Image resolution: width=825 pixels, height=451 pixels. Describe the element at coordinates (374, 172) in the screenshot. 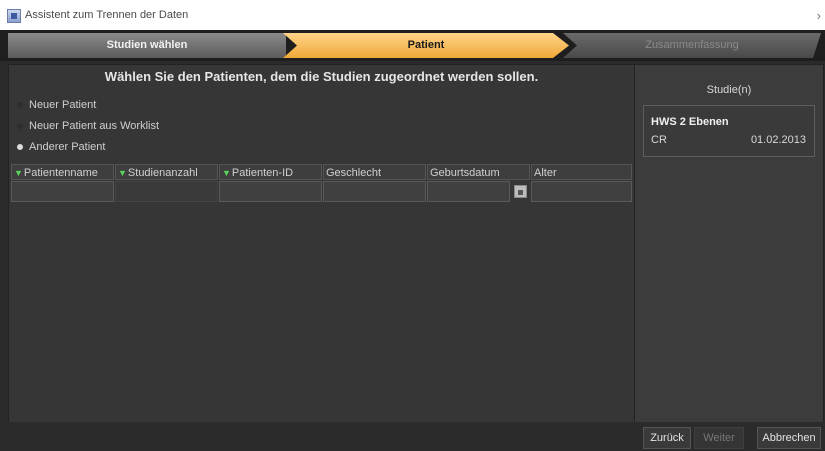

I see `column-header-geschlecht: Geschlecht` at that location.